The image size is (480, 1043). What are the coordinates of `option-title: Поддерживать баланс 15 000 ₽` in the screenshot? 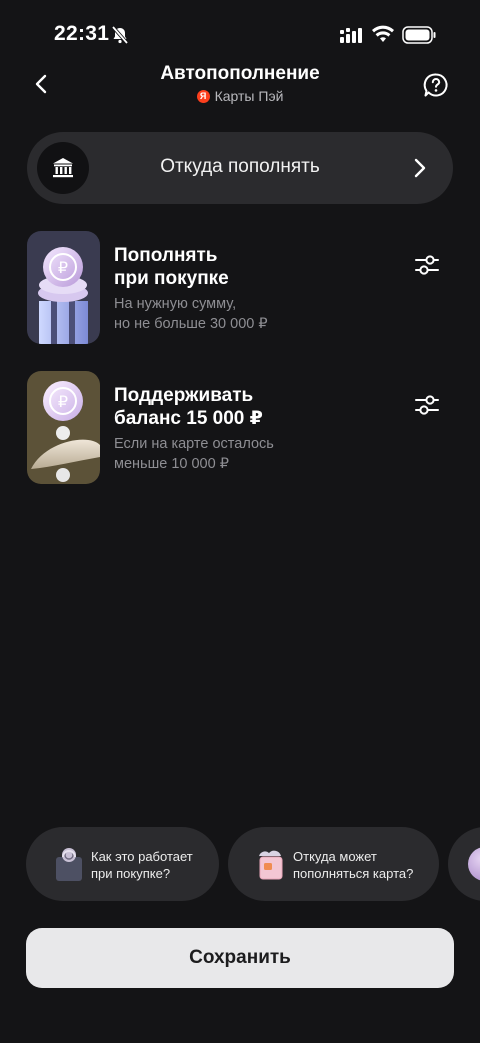 It's located at (188, 407).